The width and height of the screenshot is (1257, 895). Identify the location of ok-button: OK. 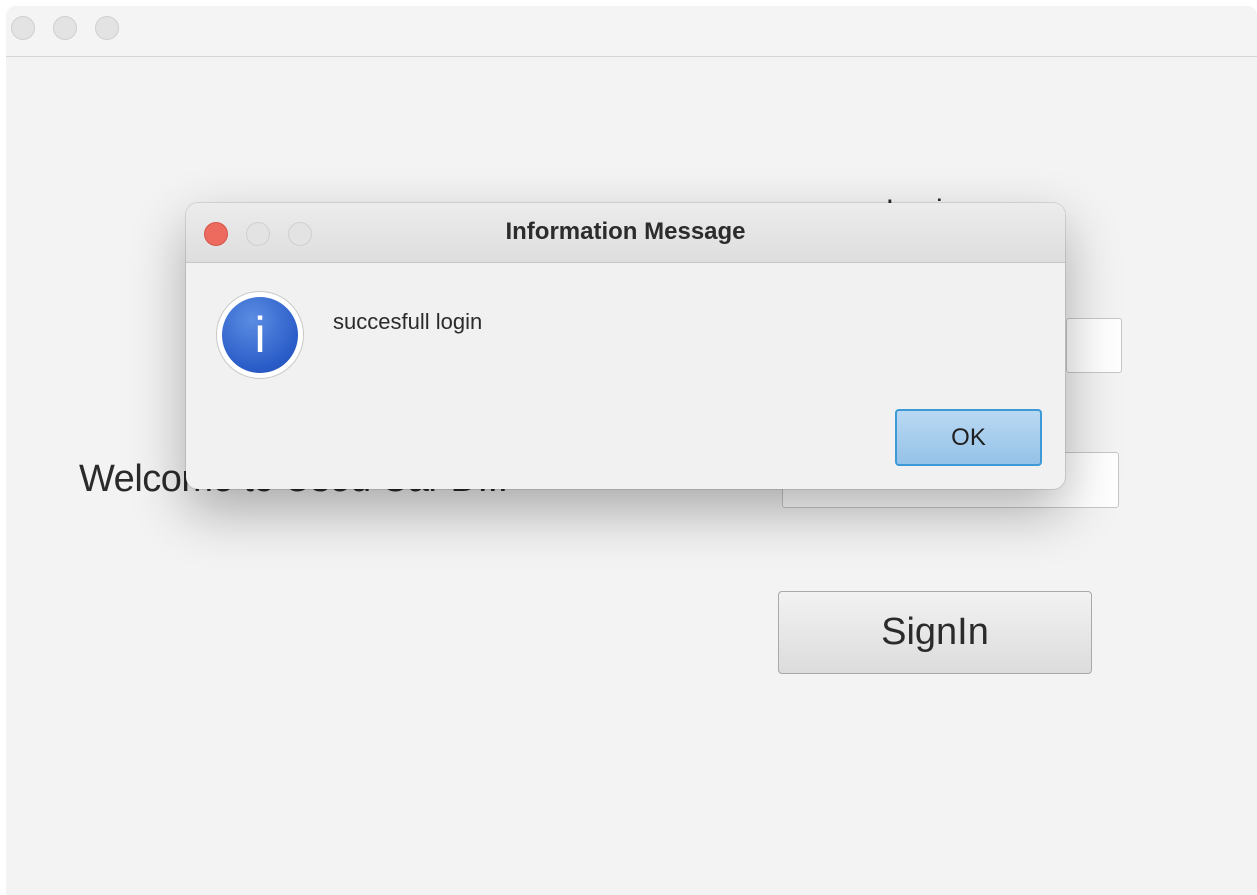
(968, 437).